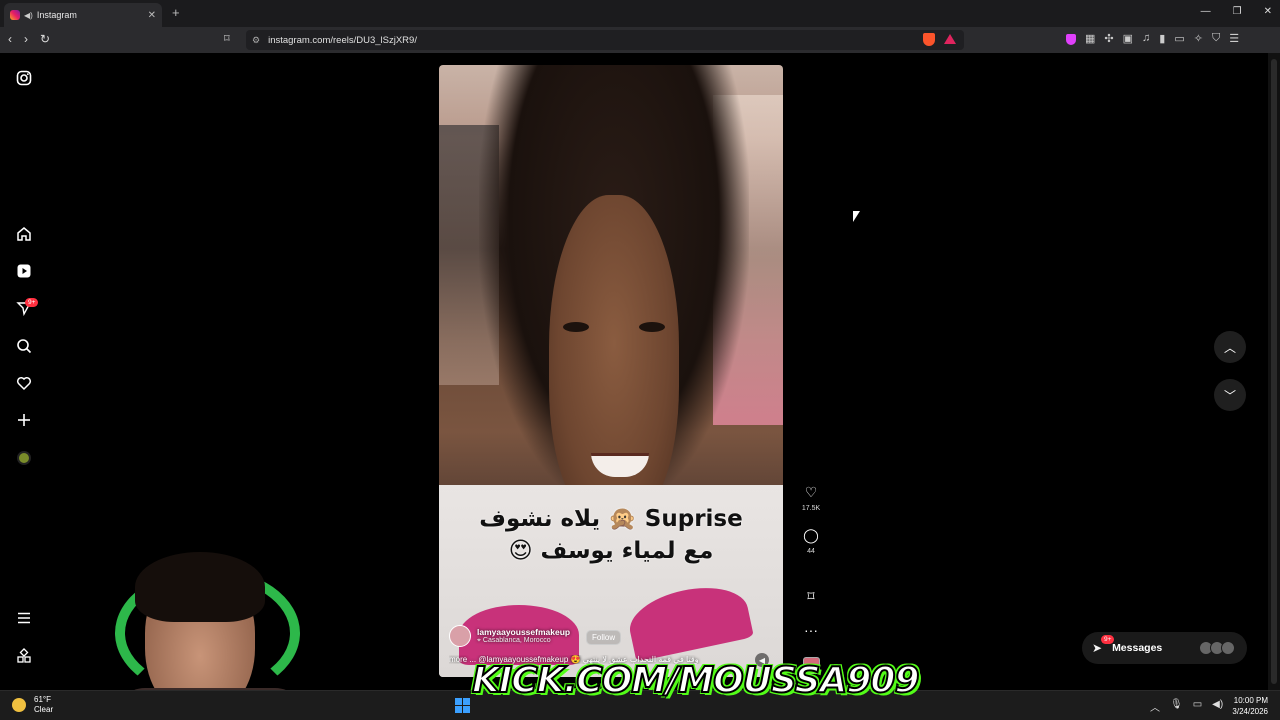 The height and width of the screenshot is (720, 1280). What do you see at coordinates (811, 508) in the screenshot?
I see `like-count: 17.5K` at bounding box center [811, 508].